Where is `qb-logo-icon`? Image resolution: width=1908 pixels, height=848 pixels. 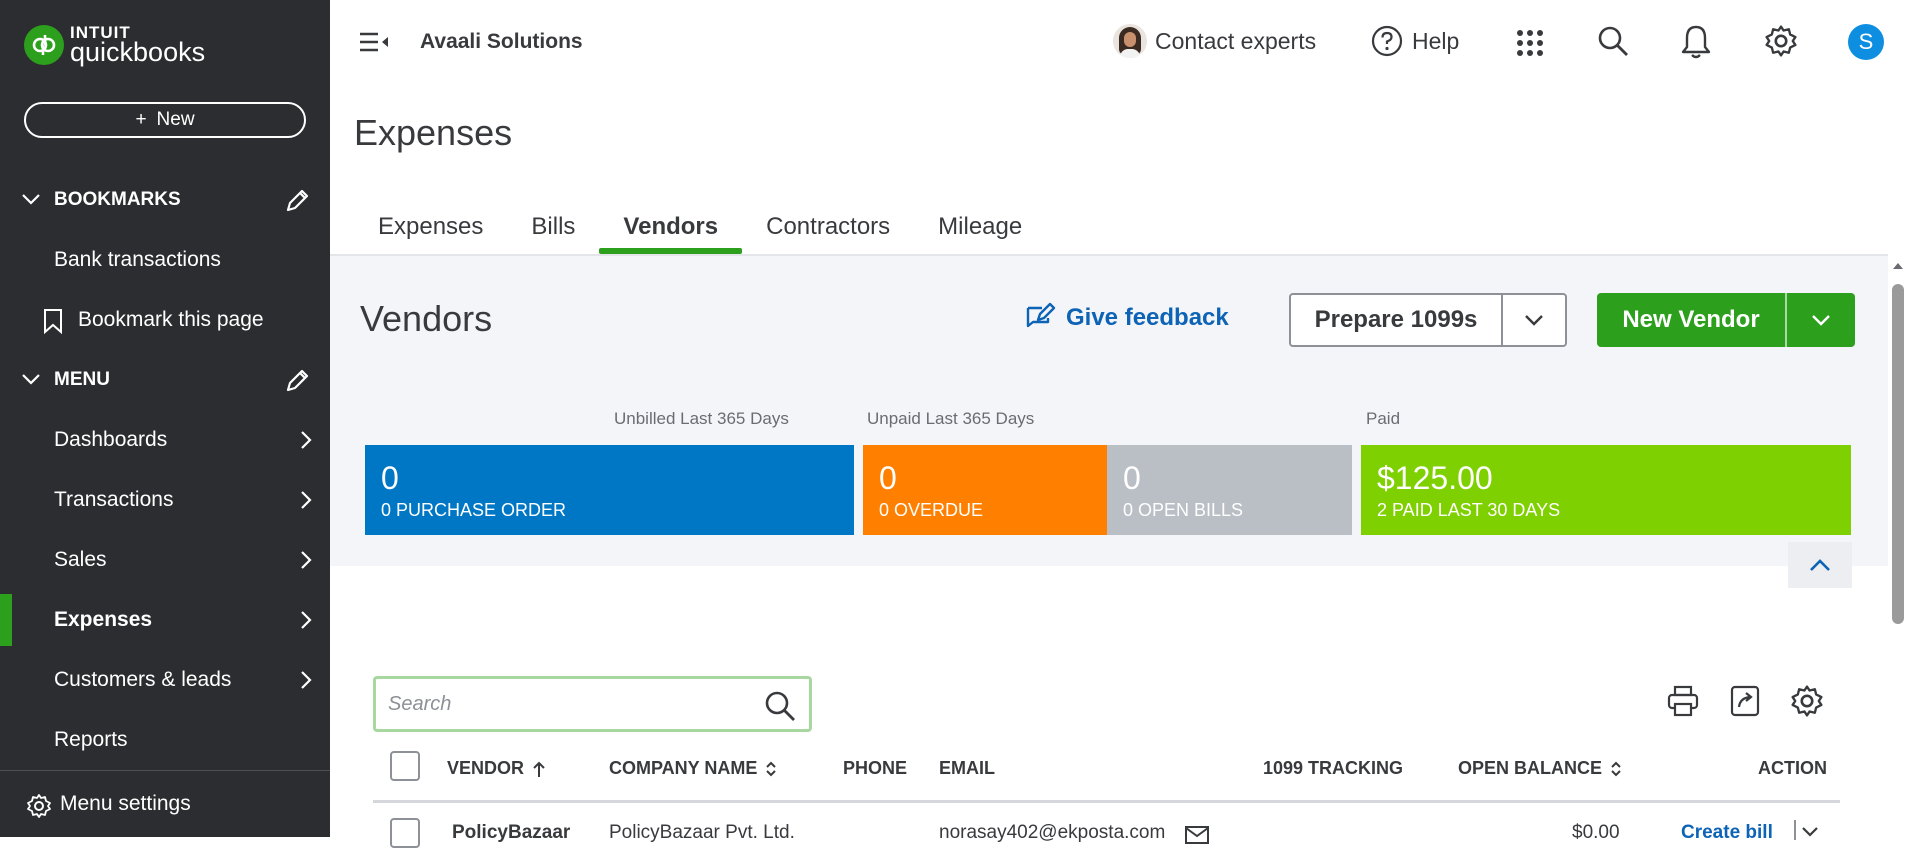
qb-logo-icon is located at coordinates (44, 45).